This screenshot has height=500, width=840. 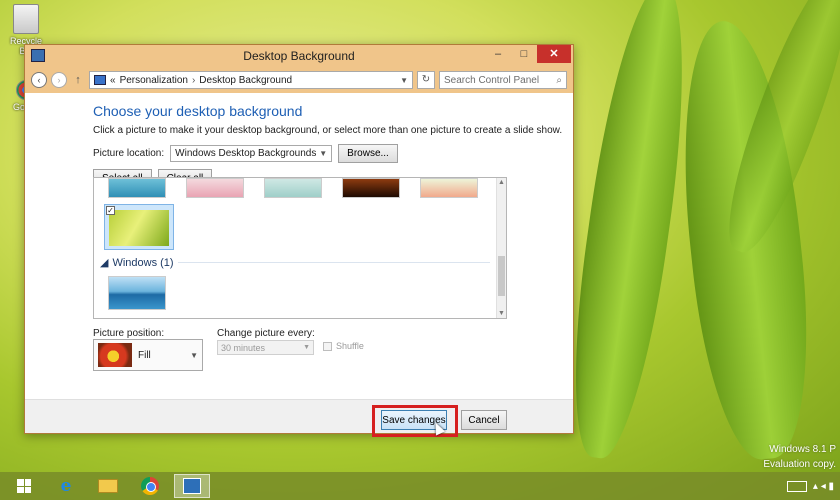 What do you see at coordinates (245, 80) in the screenshot?
I see `breadcrumb-desktop-background: Desktop Background` at bounding box center [245, 80].